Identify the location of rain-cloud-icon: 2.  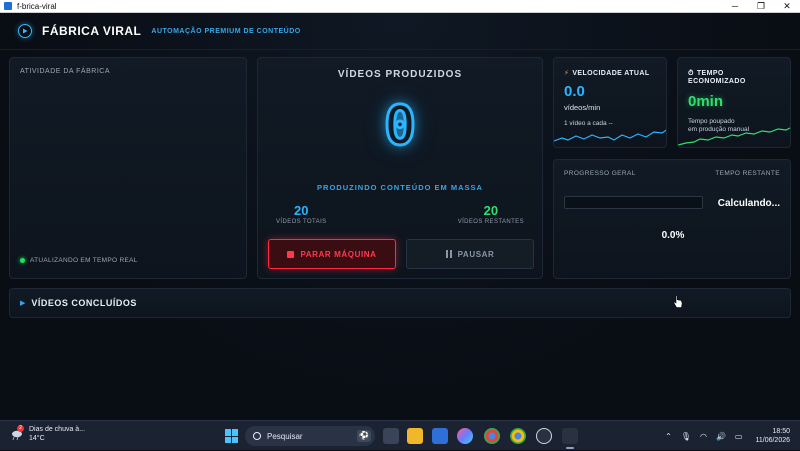
(17, 433).